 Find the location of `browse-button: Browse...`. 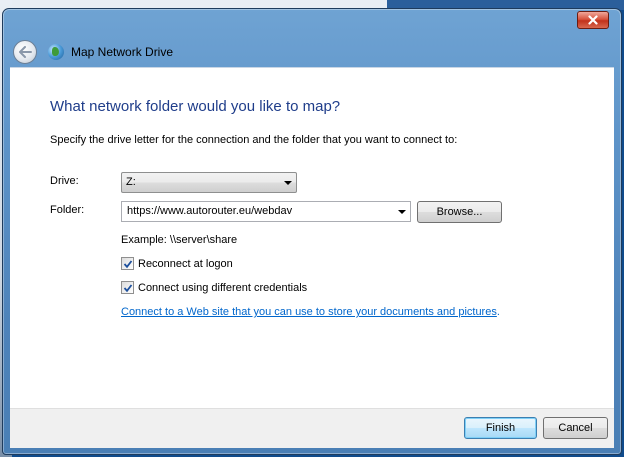

browse-button: Browse... is located at coordinates (459, 212).